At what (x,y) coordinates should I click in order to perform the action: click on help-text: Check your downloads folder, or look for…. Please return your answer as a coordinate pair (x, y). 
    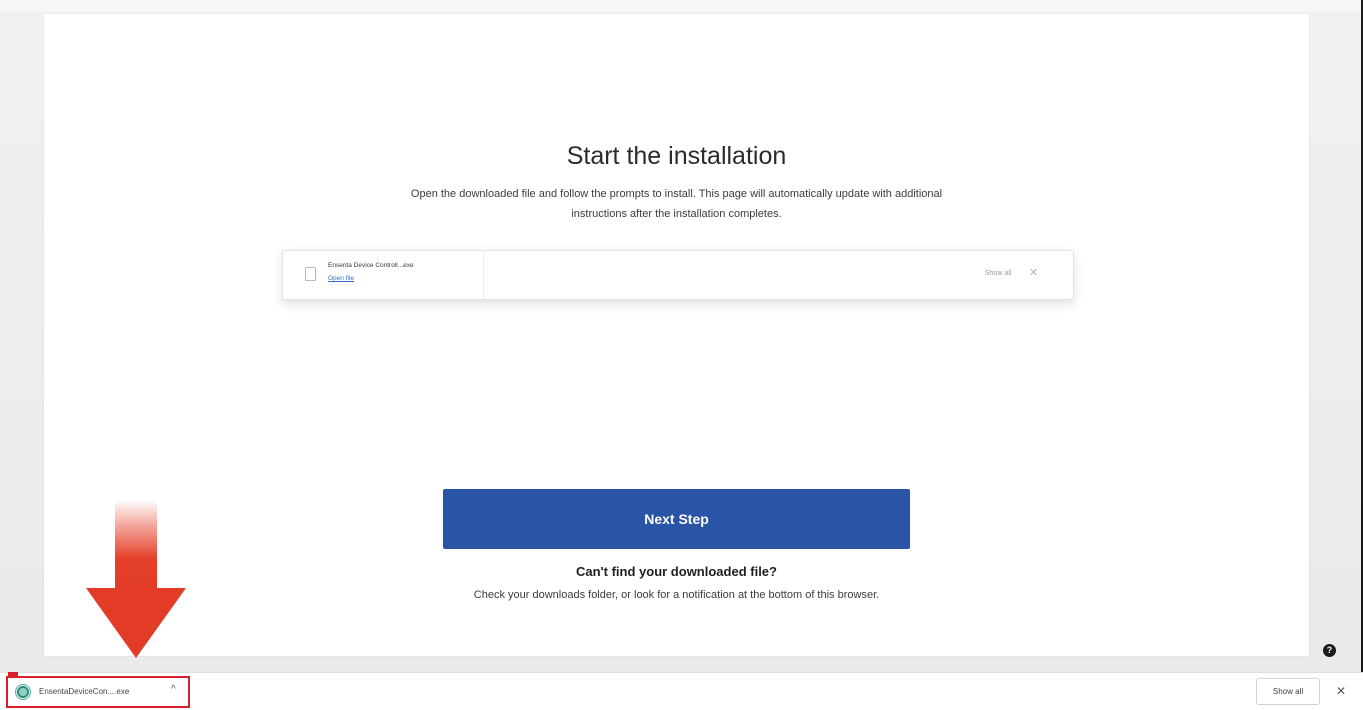
    Looking at the image, I should click on (676, 595).